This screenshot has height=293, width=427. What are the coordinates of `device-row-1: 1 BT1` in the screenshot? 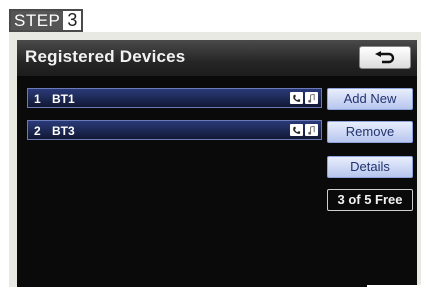 It's located at (174, 98).